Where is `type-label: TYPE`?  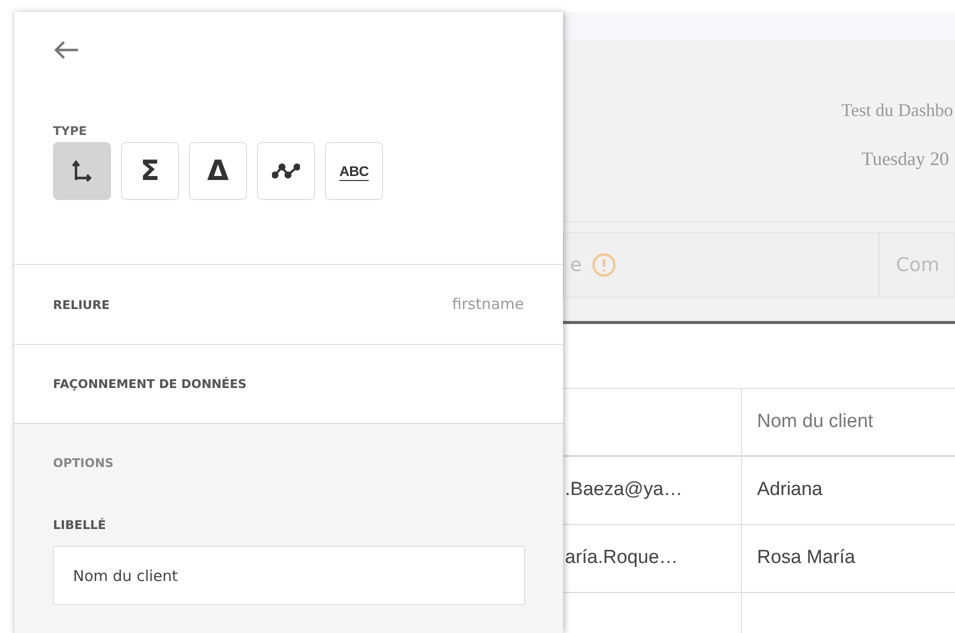 type-label: TYPE is located at coordinates (70, 131).